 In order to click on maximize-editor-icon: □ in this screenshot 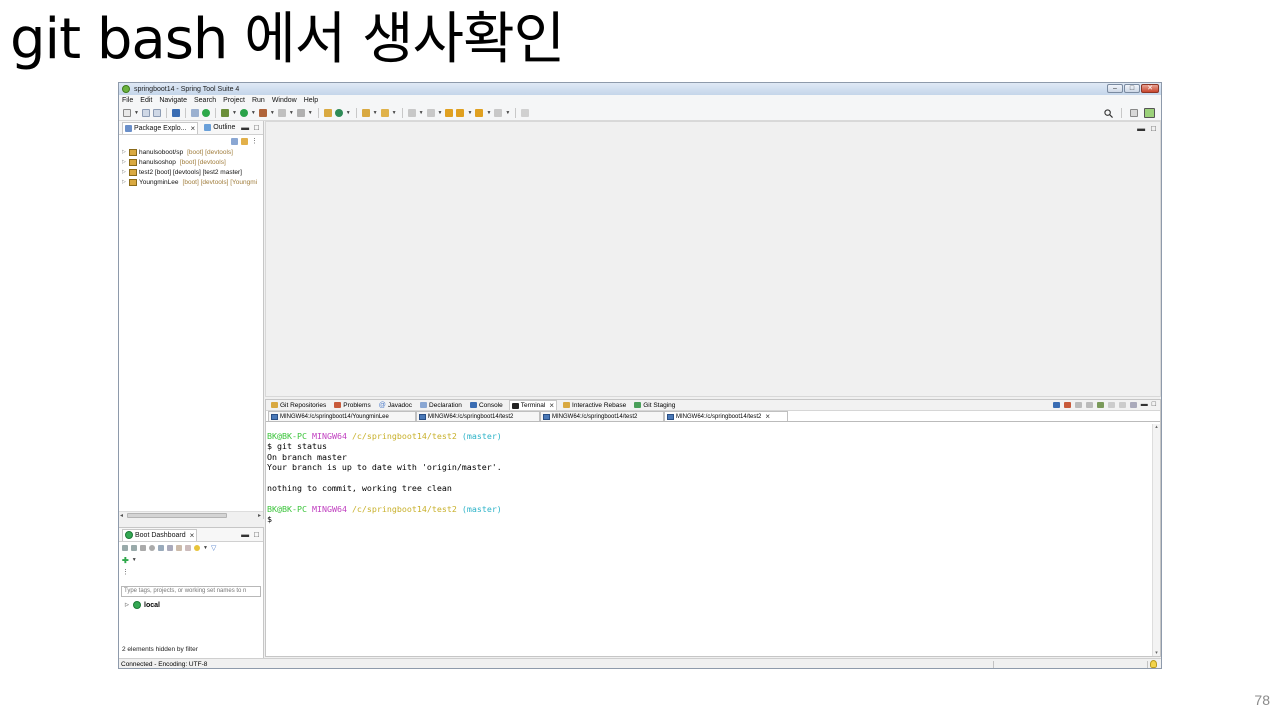, I will do `click(1153, 128)`.